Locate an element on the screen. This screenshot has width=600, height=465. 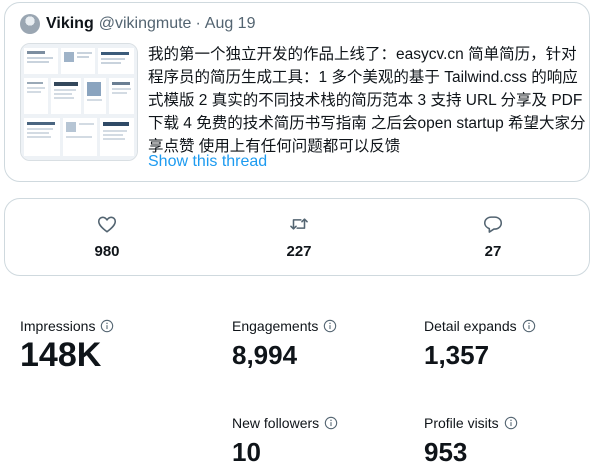
author-name: Viking is located at coordinates (70, 24).